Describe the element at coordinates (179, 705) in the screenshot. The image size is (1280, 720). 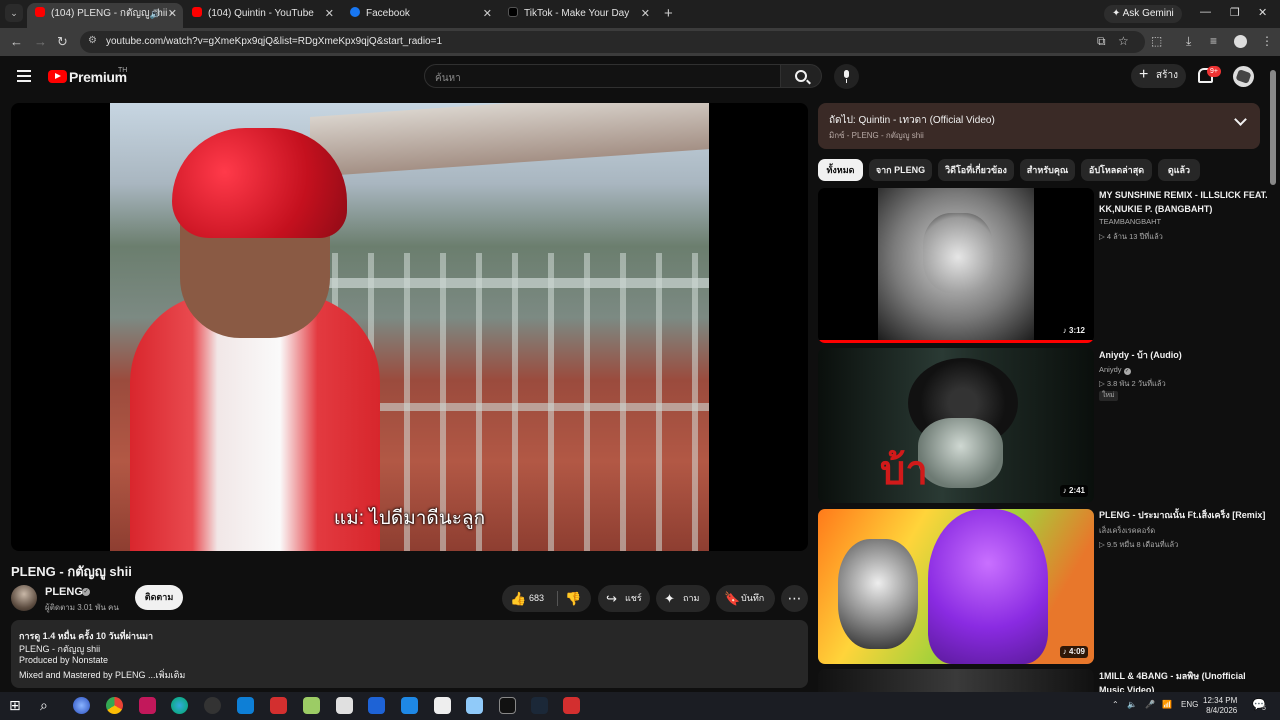
I see `edge-icon` at that location.